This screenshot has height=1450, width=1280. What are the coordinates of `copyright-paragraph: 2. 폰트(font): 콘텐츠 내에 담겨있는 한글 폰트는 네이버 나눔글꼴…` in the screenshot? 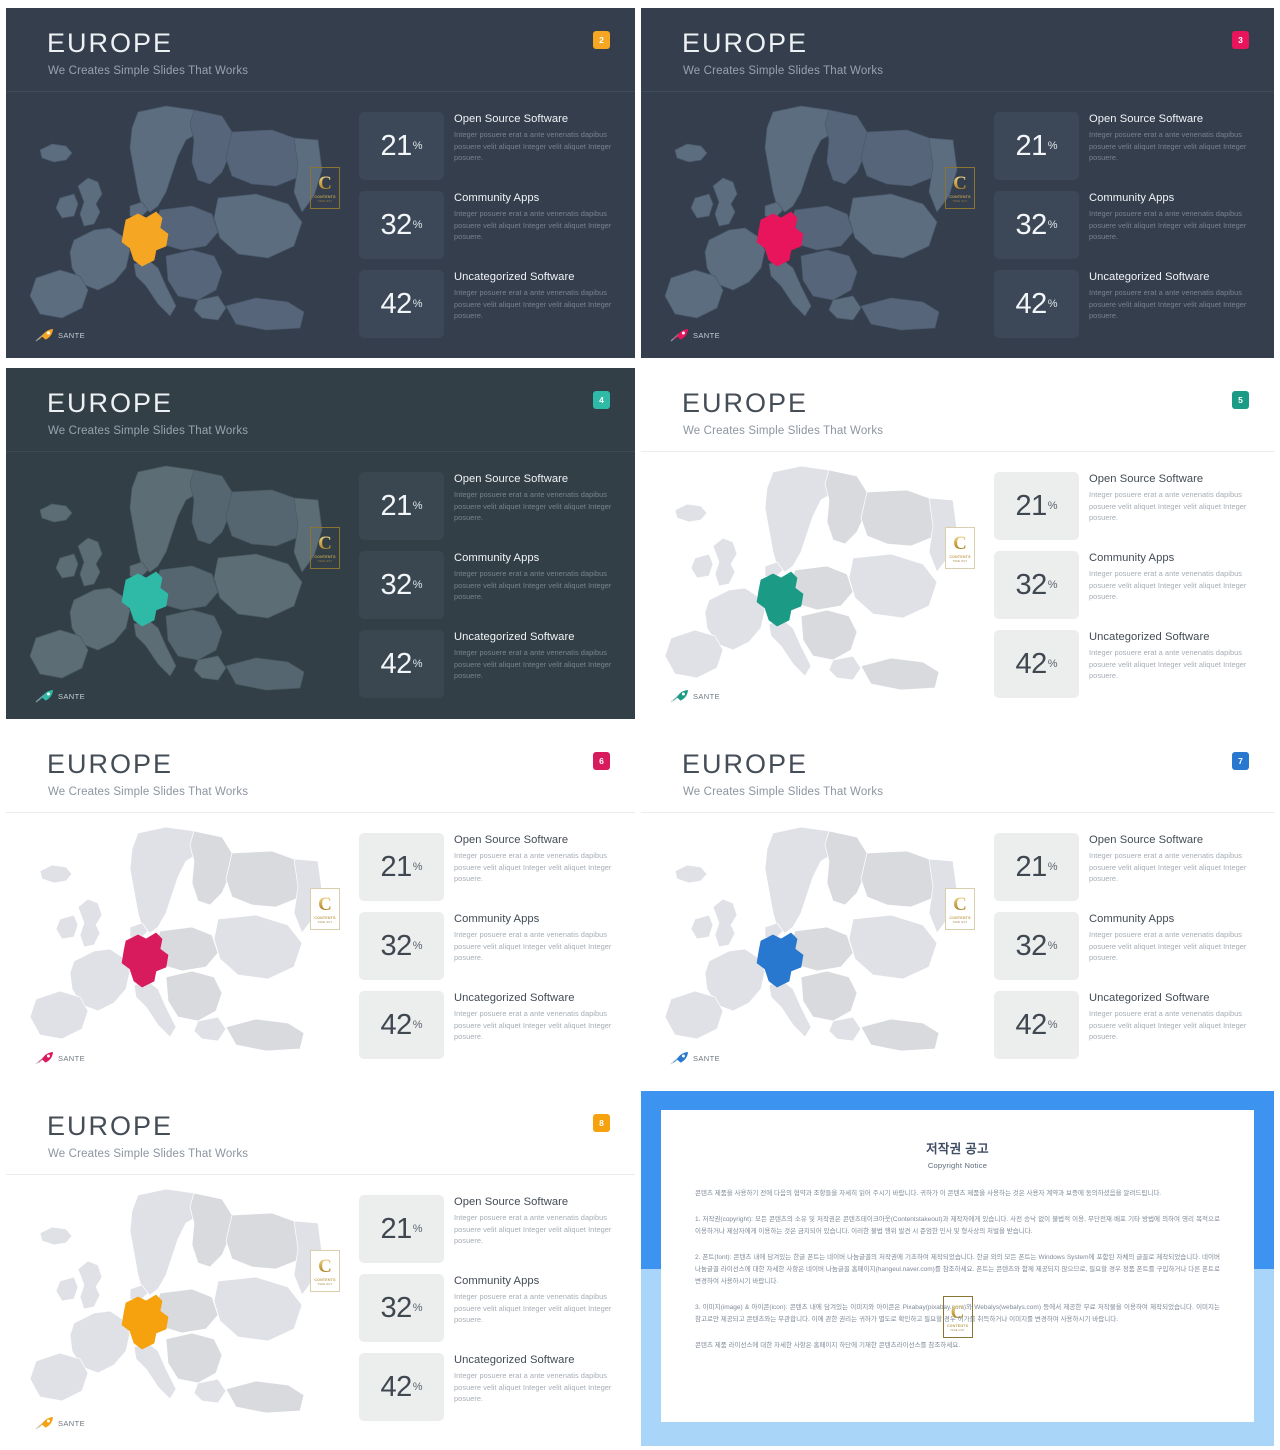 It's located at (957, 1270).